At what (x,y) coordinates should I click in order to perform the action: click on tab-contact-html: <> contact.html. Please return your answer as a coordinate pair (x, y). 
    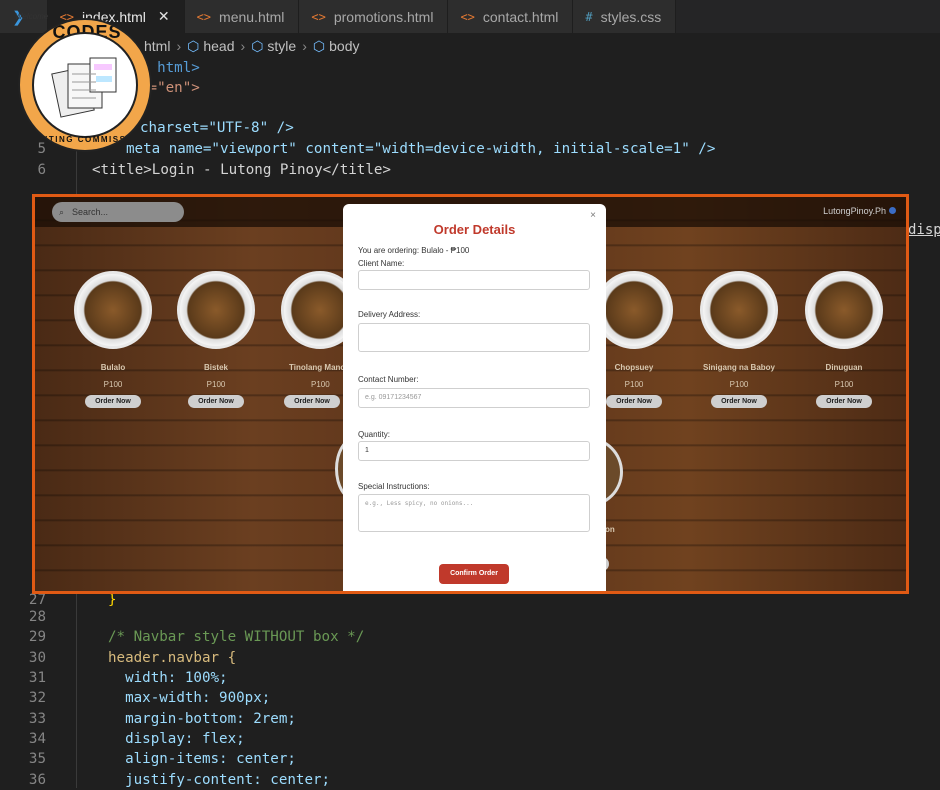
    Looking at the image, I should click on (511, 16).